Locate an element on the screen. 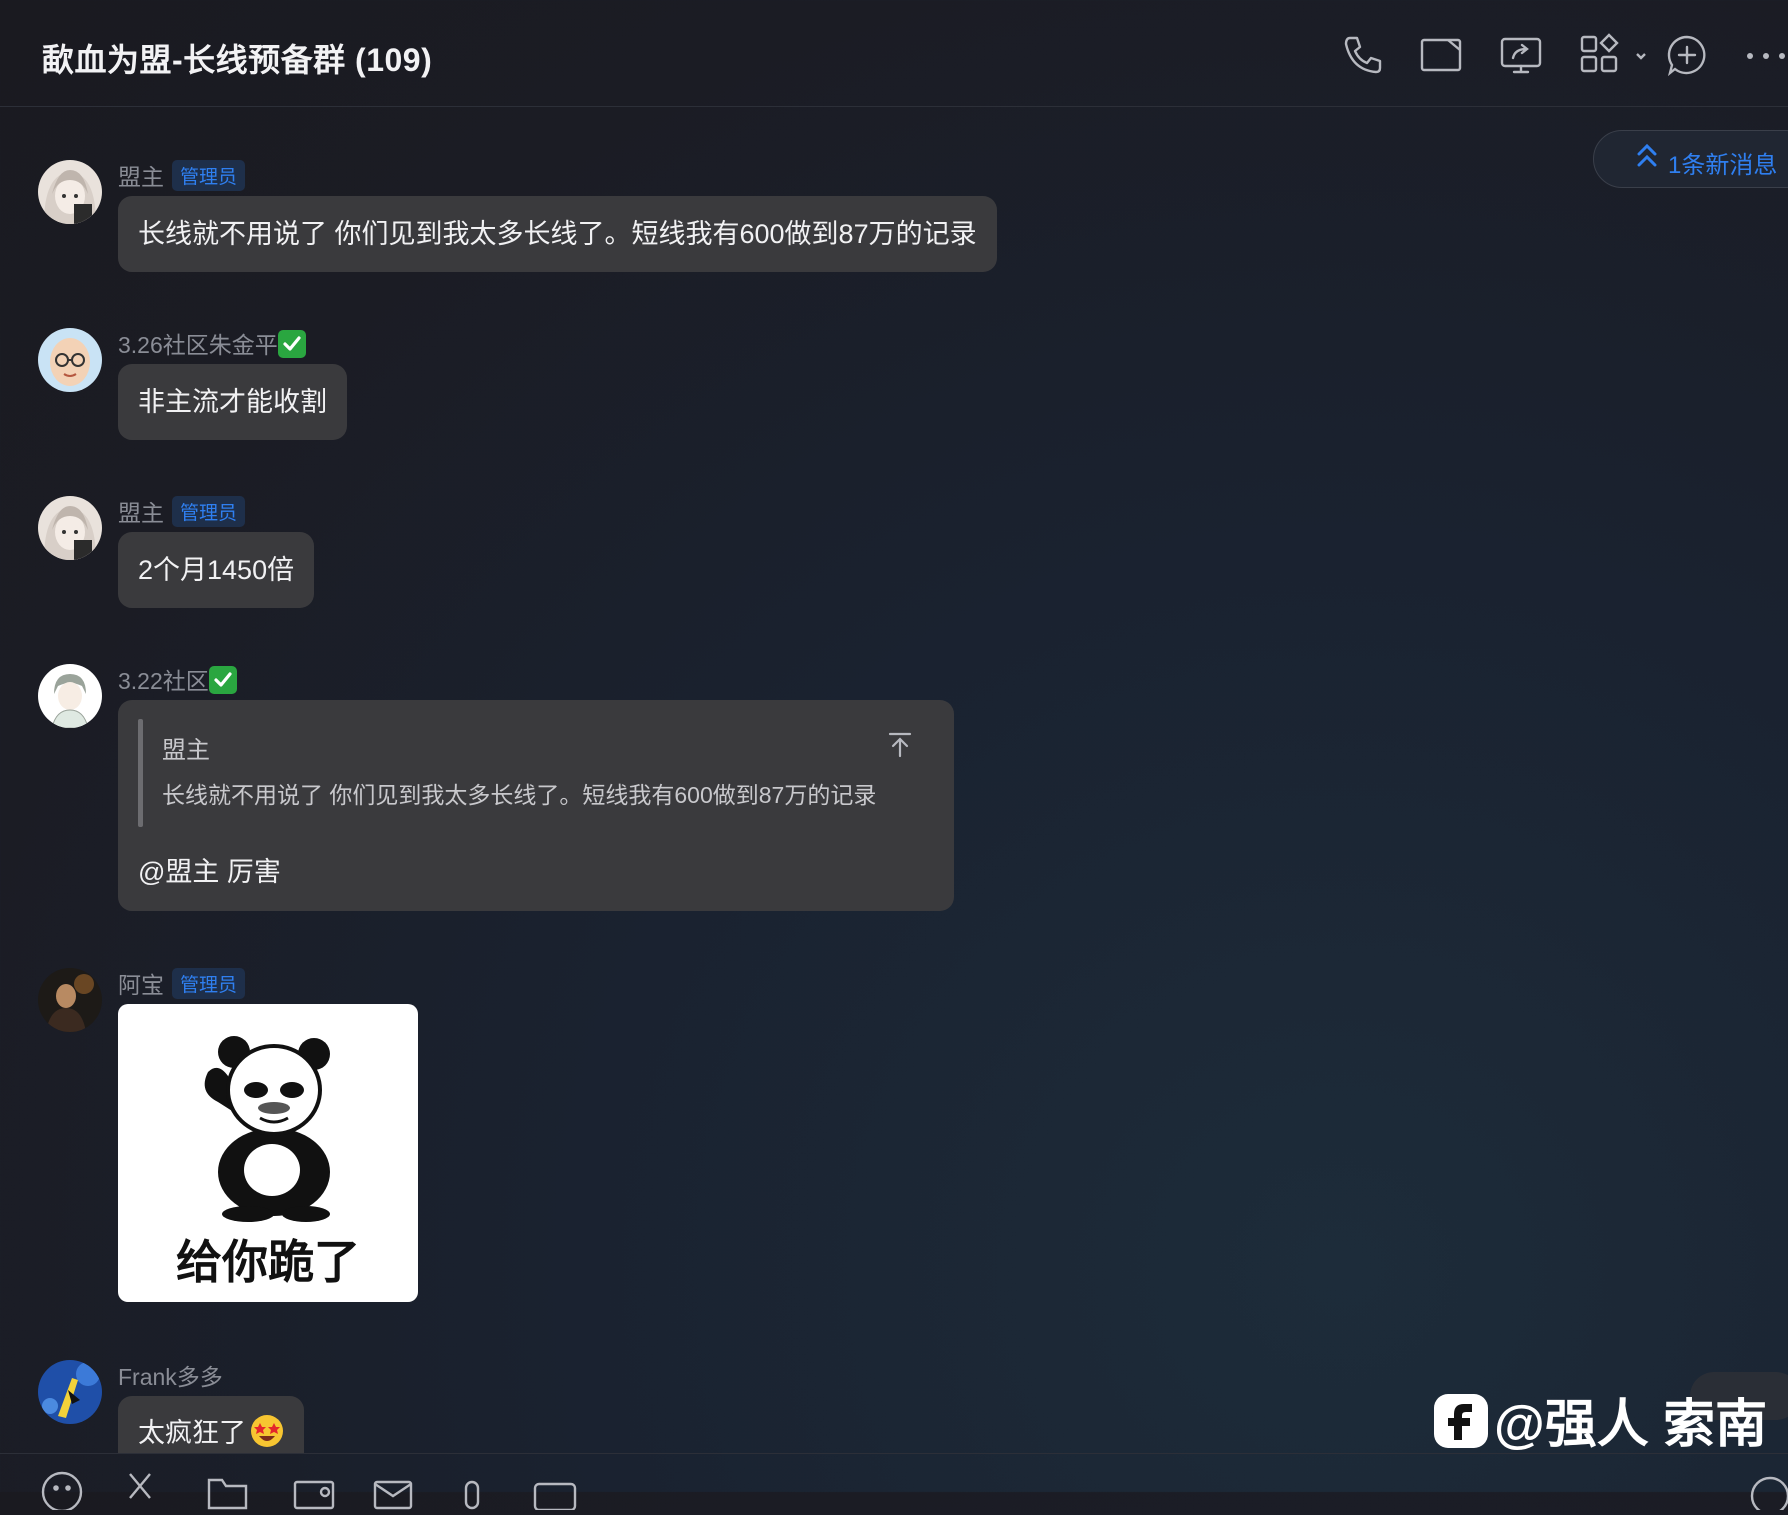  new-message-button: 1条新消息 is located at coordinates (1690, 159).